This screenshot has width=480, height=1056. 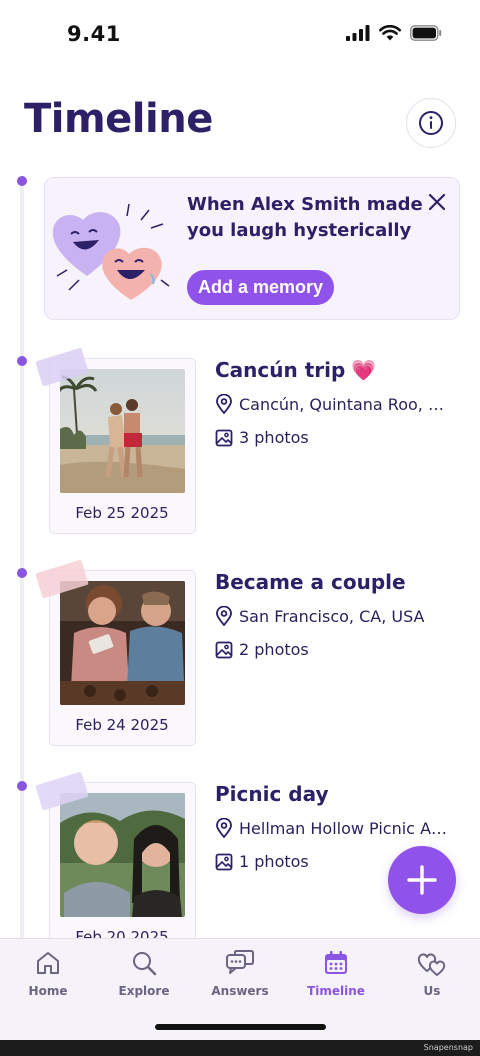 I want to click on nav-label-answers: Answers, so click(x=240, y=991).